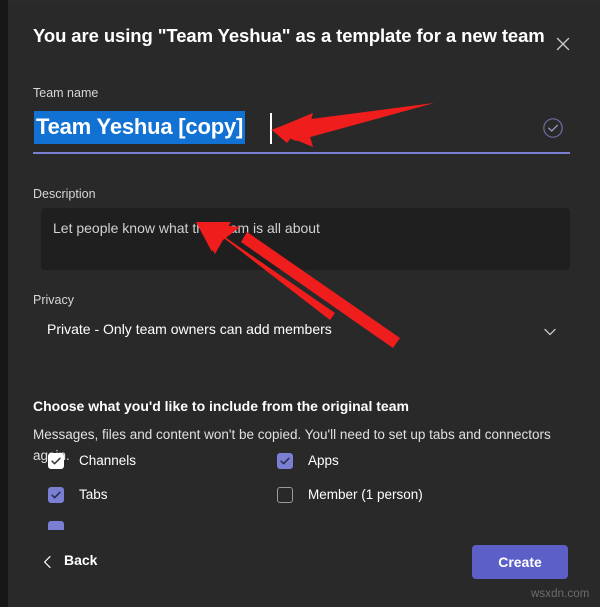 This screenshot has height=607, width=600. Describe the element at coordinates (66, 93) in the screenshot. I see `team-name-label: Team name` at that location.